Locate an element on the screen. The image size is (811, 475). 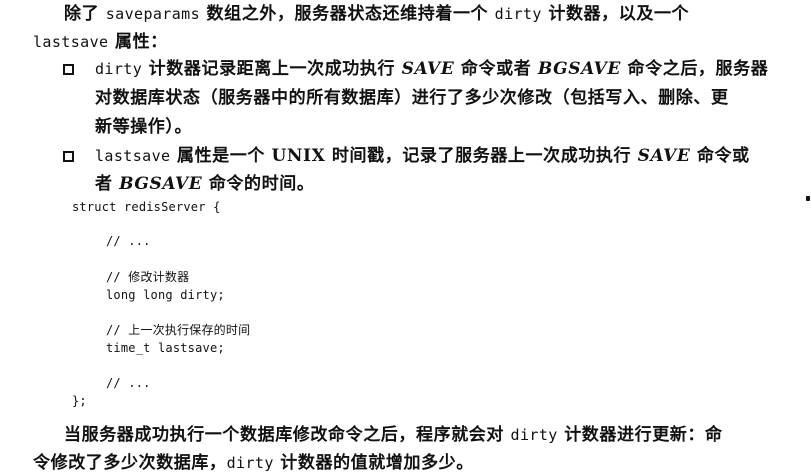
paragraph-2-line-2: 令修改了多少次数据库，dirty 计数器的值就增加多少。 is located at coordinates (253, 463).